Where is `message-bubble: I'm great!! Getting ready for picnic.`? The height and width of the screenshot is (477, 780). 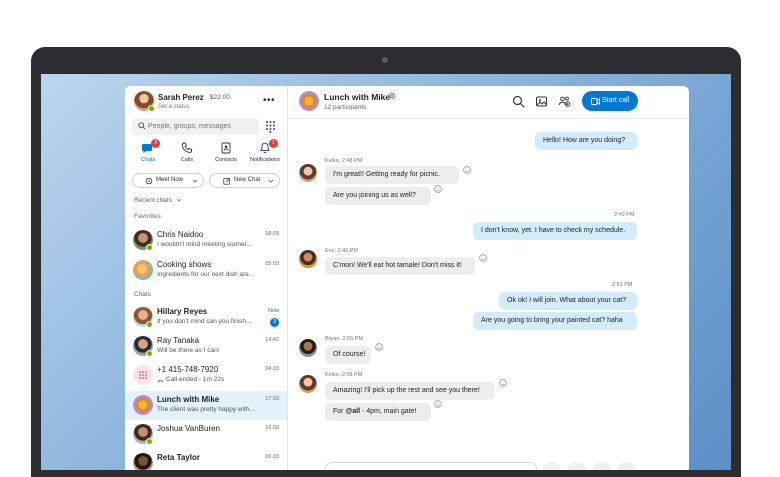 message-bubble: I'm great!! Getting ready for picnic. is located at coordinates (392, 175).